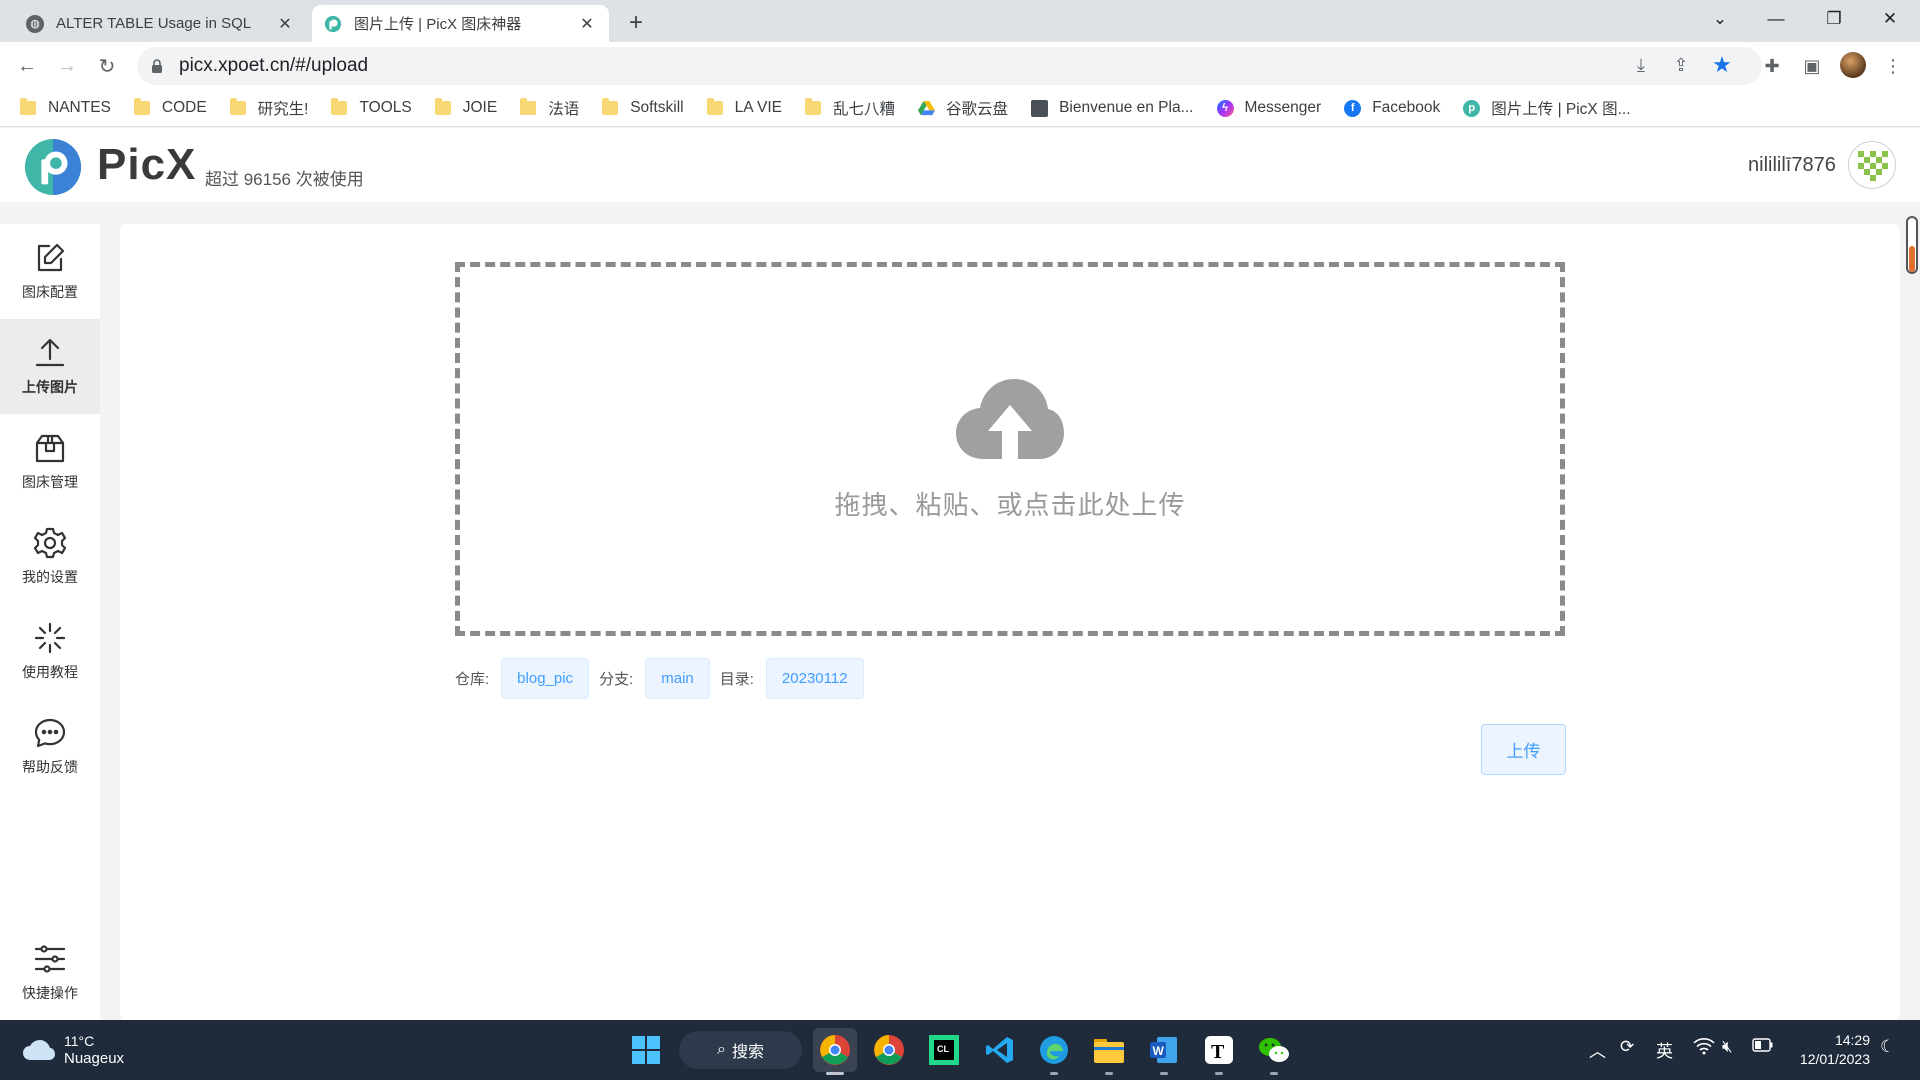 This screenshot has height=1080, width=1920. What do you see at coordinates (963, 108) in the screenshot?
I see `bookmark-google-drive: 谷歌云盘` at bounding box center [963, 108].